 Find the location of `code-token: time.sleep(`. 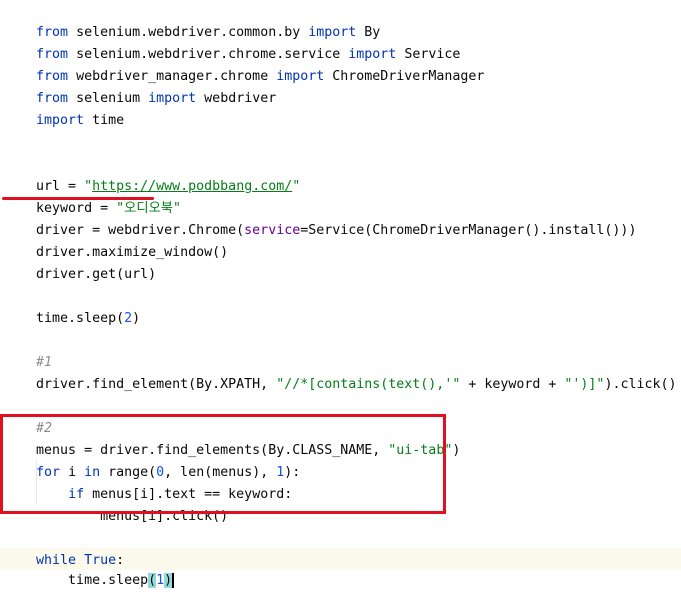

code-token: time.sleep( is located at coordinates (80, 318).